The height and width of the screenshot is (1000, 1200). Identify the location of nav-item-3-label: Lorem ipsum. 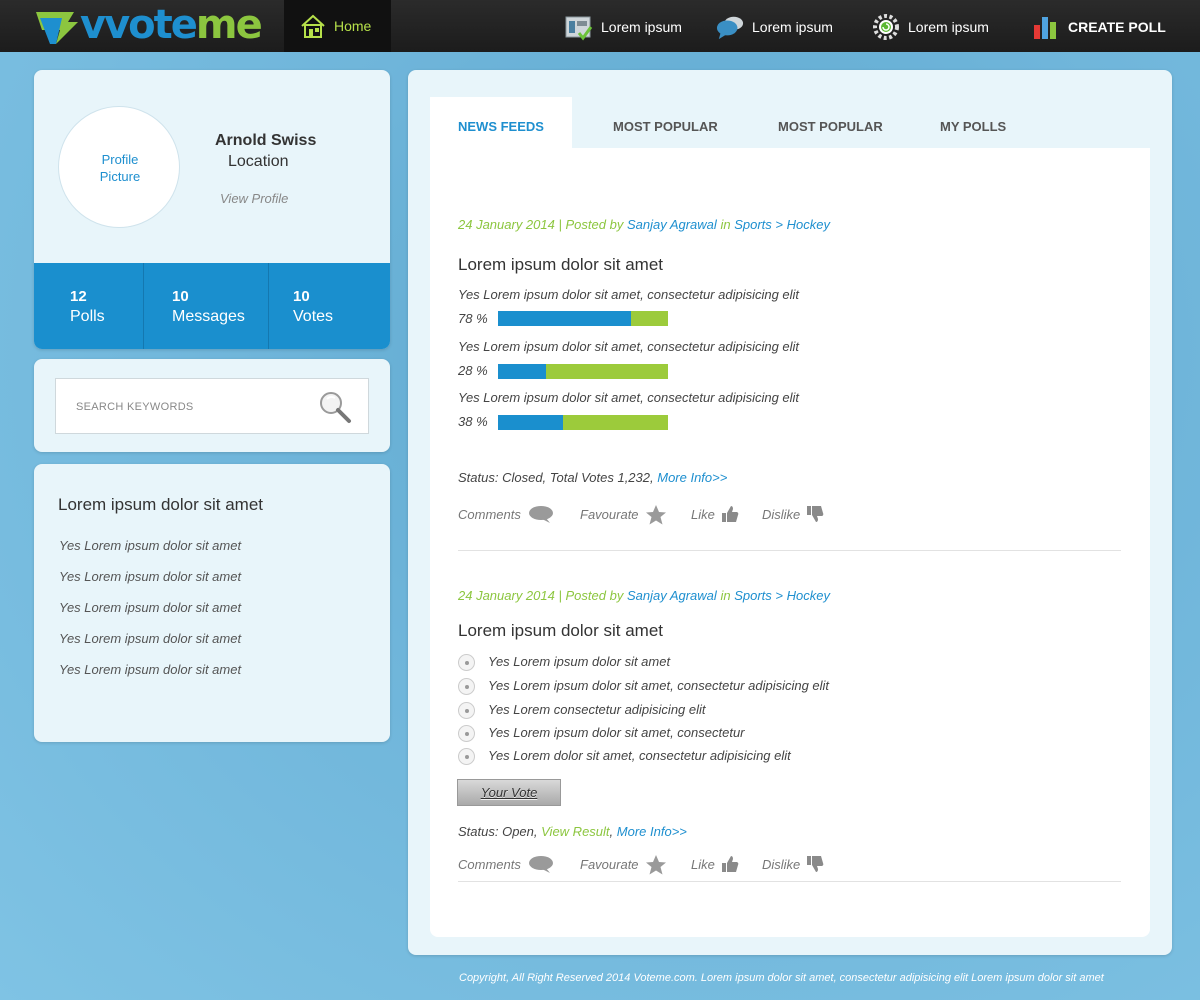
(948, 27).